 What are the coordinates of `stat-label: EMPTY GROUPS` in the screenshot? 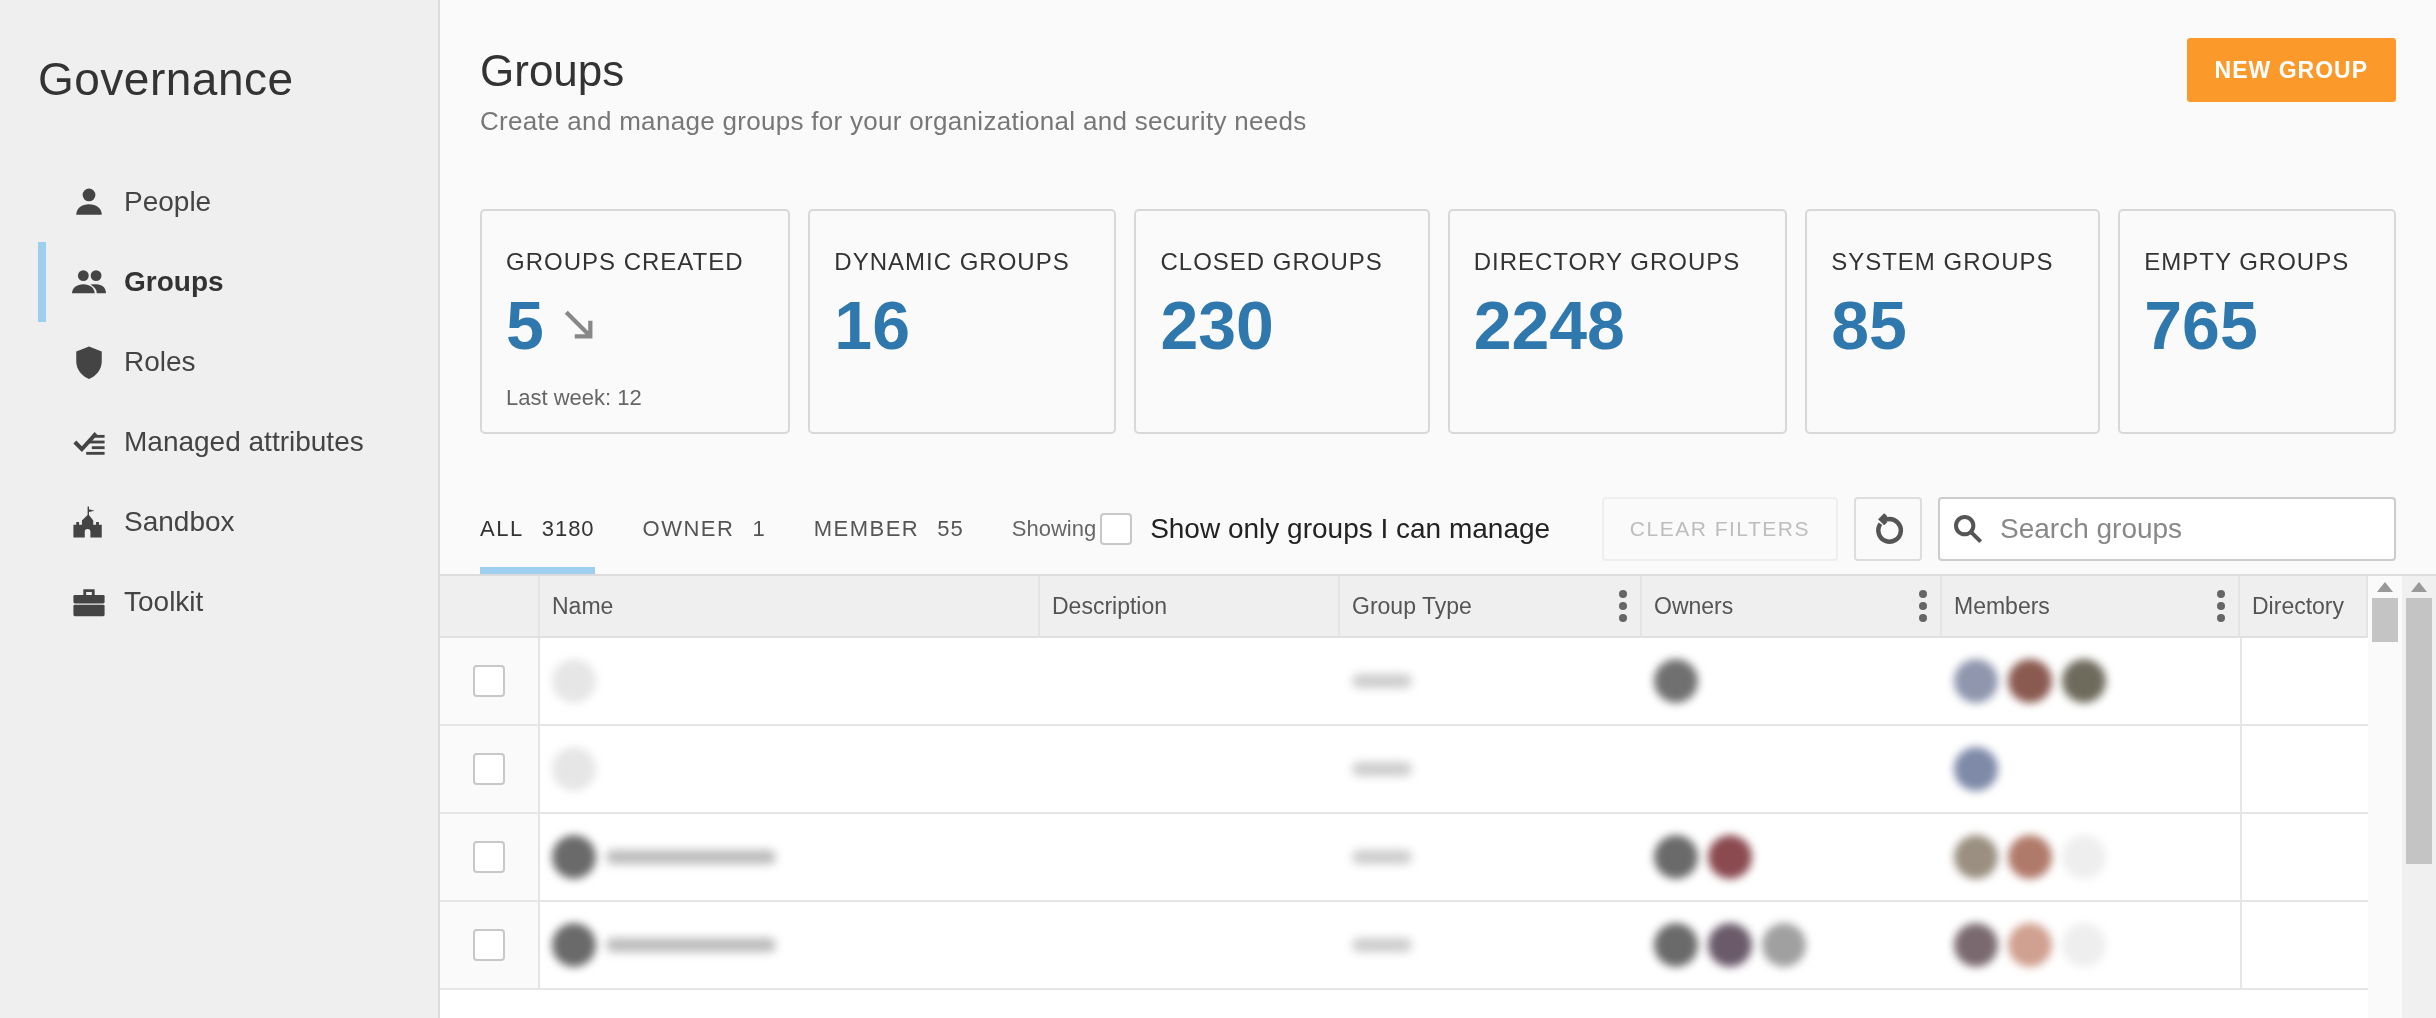 It's located at (2247, 262).